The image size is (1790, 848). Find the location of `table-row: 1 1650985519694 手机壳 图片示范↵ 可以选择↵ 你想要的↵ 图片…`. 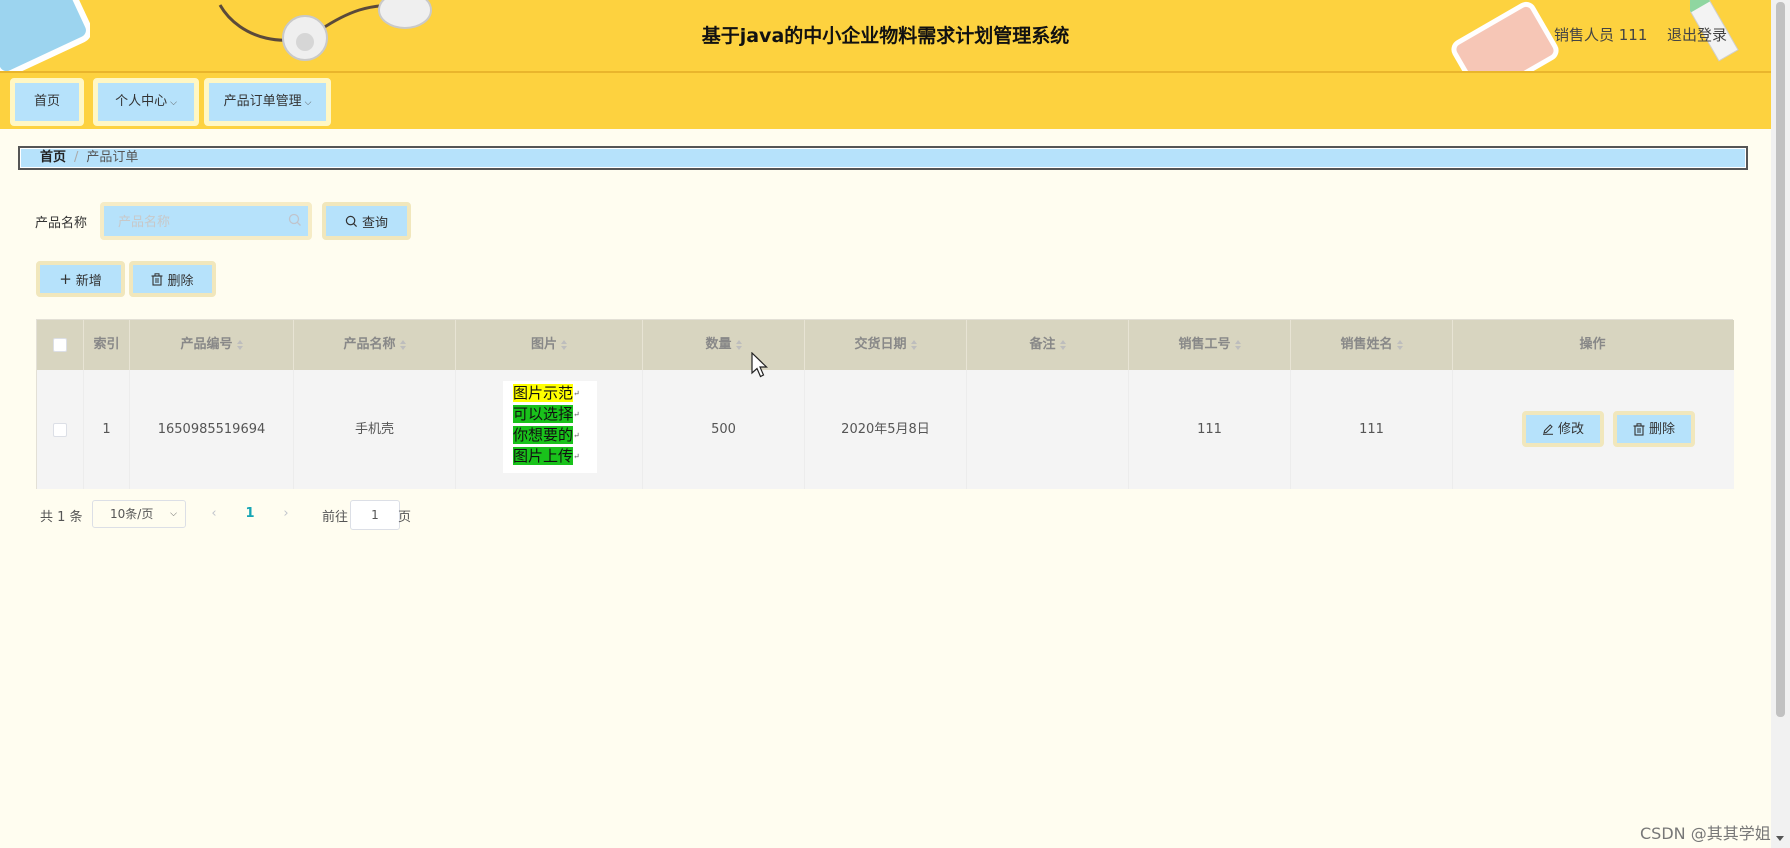

table-row: 1 1650985519694 手机壳 图片示范↵ 可以选择↵ 你想要的↵ 图片… is located at coordinates (885, 429).